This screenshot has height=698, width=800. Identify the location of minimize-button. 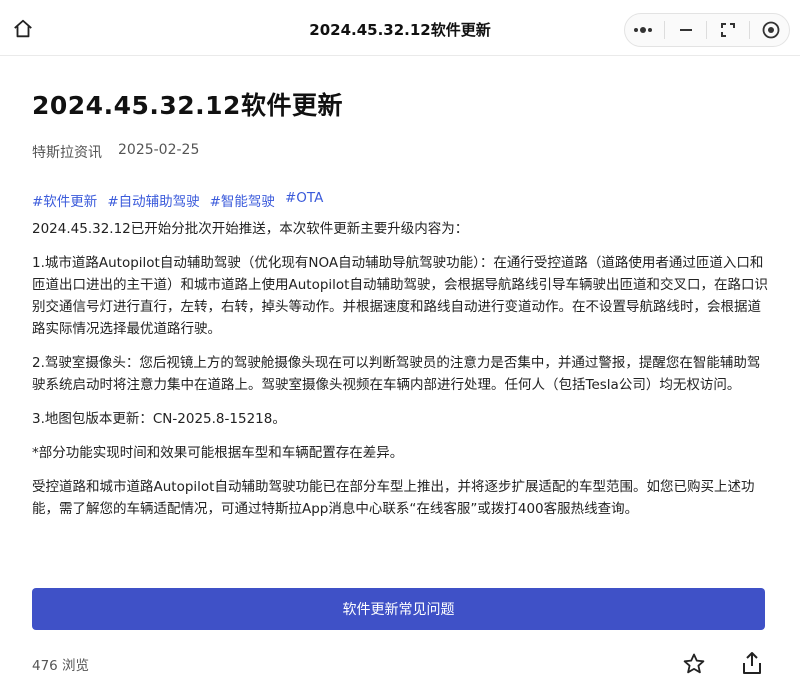
(686, 30).